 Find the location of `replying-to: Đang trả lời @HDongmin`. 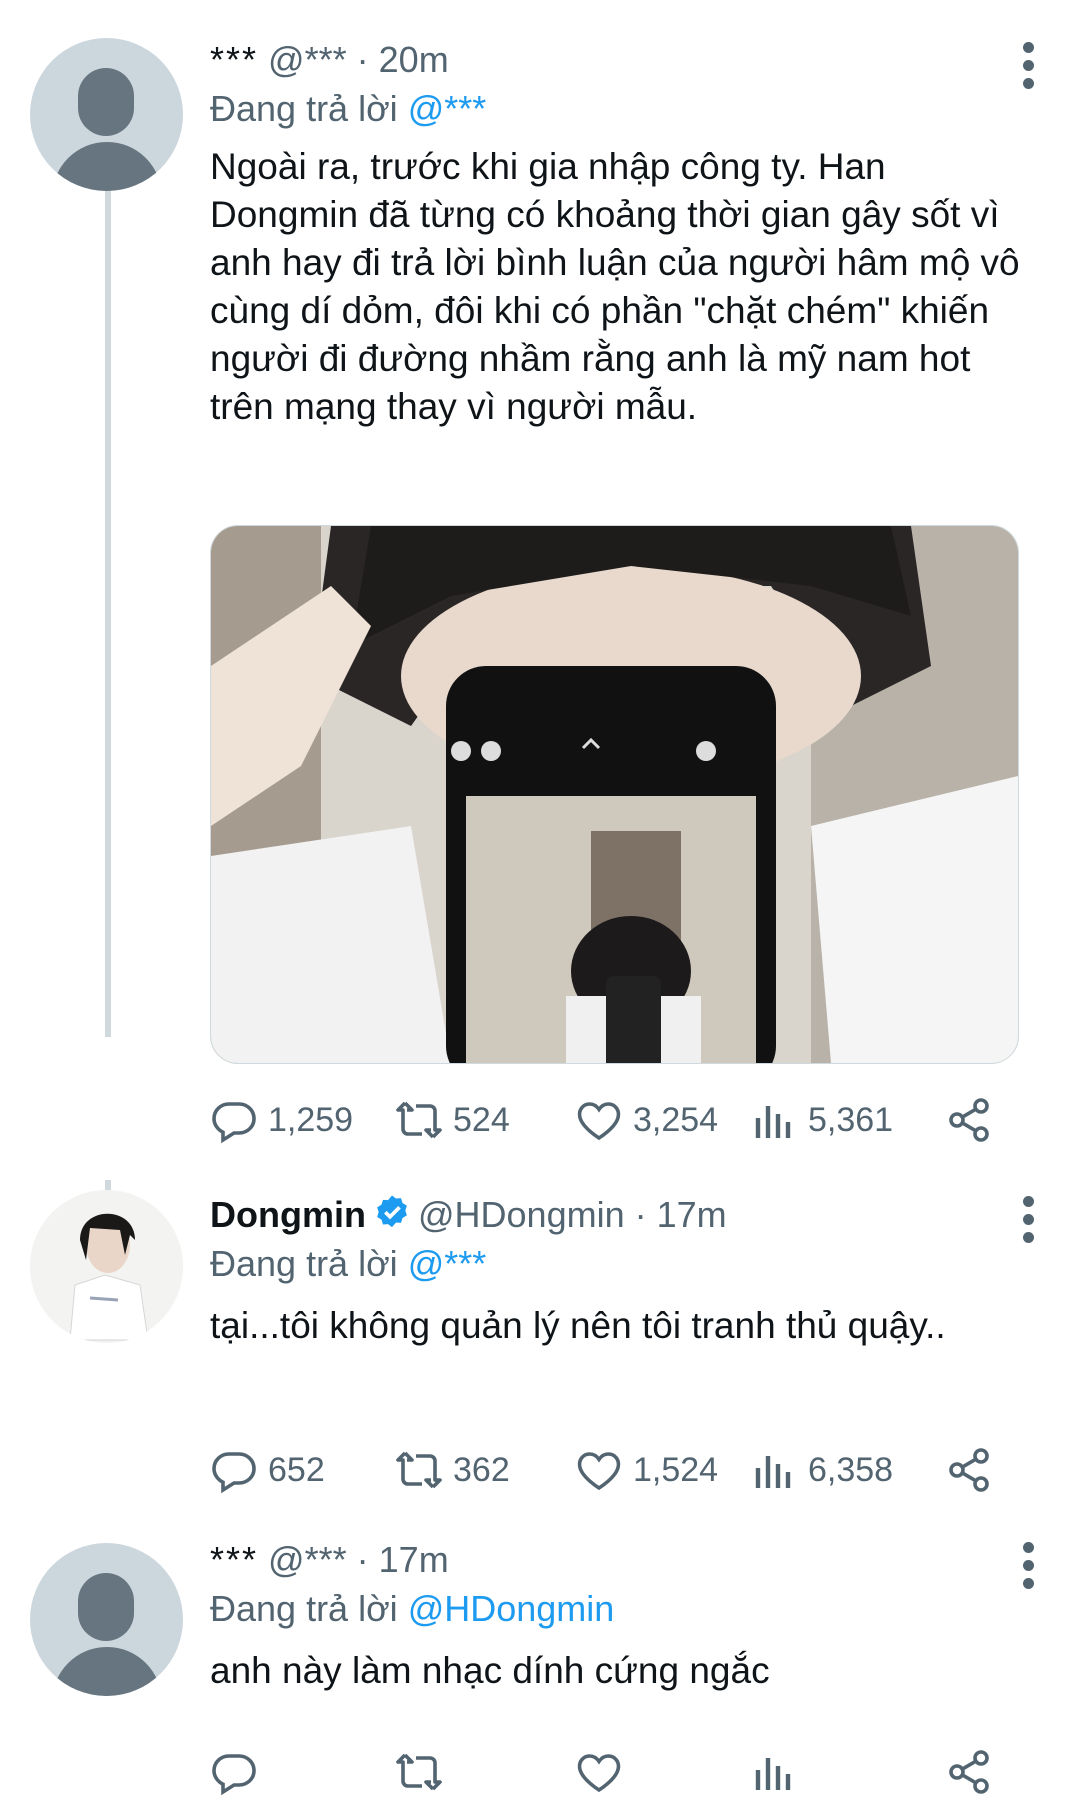

replying-to: Đang trả lời @HDongmin is located at coordinates (625, 1609).